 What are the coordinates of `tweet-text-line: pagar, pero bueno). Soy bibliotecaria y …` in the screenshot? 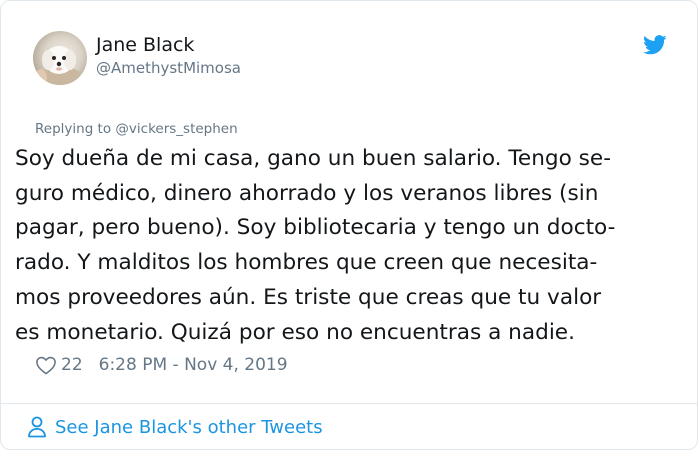 It's located at (315, 228).